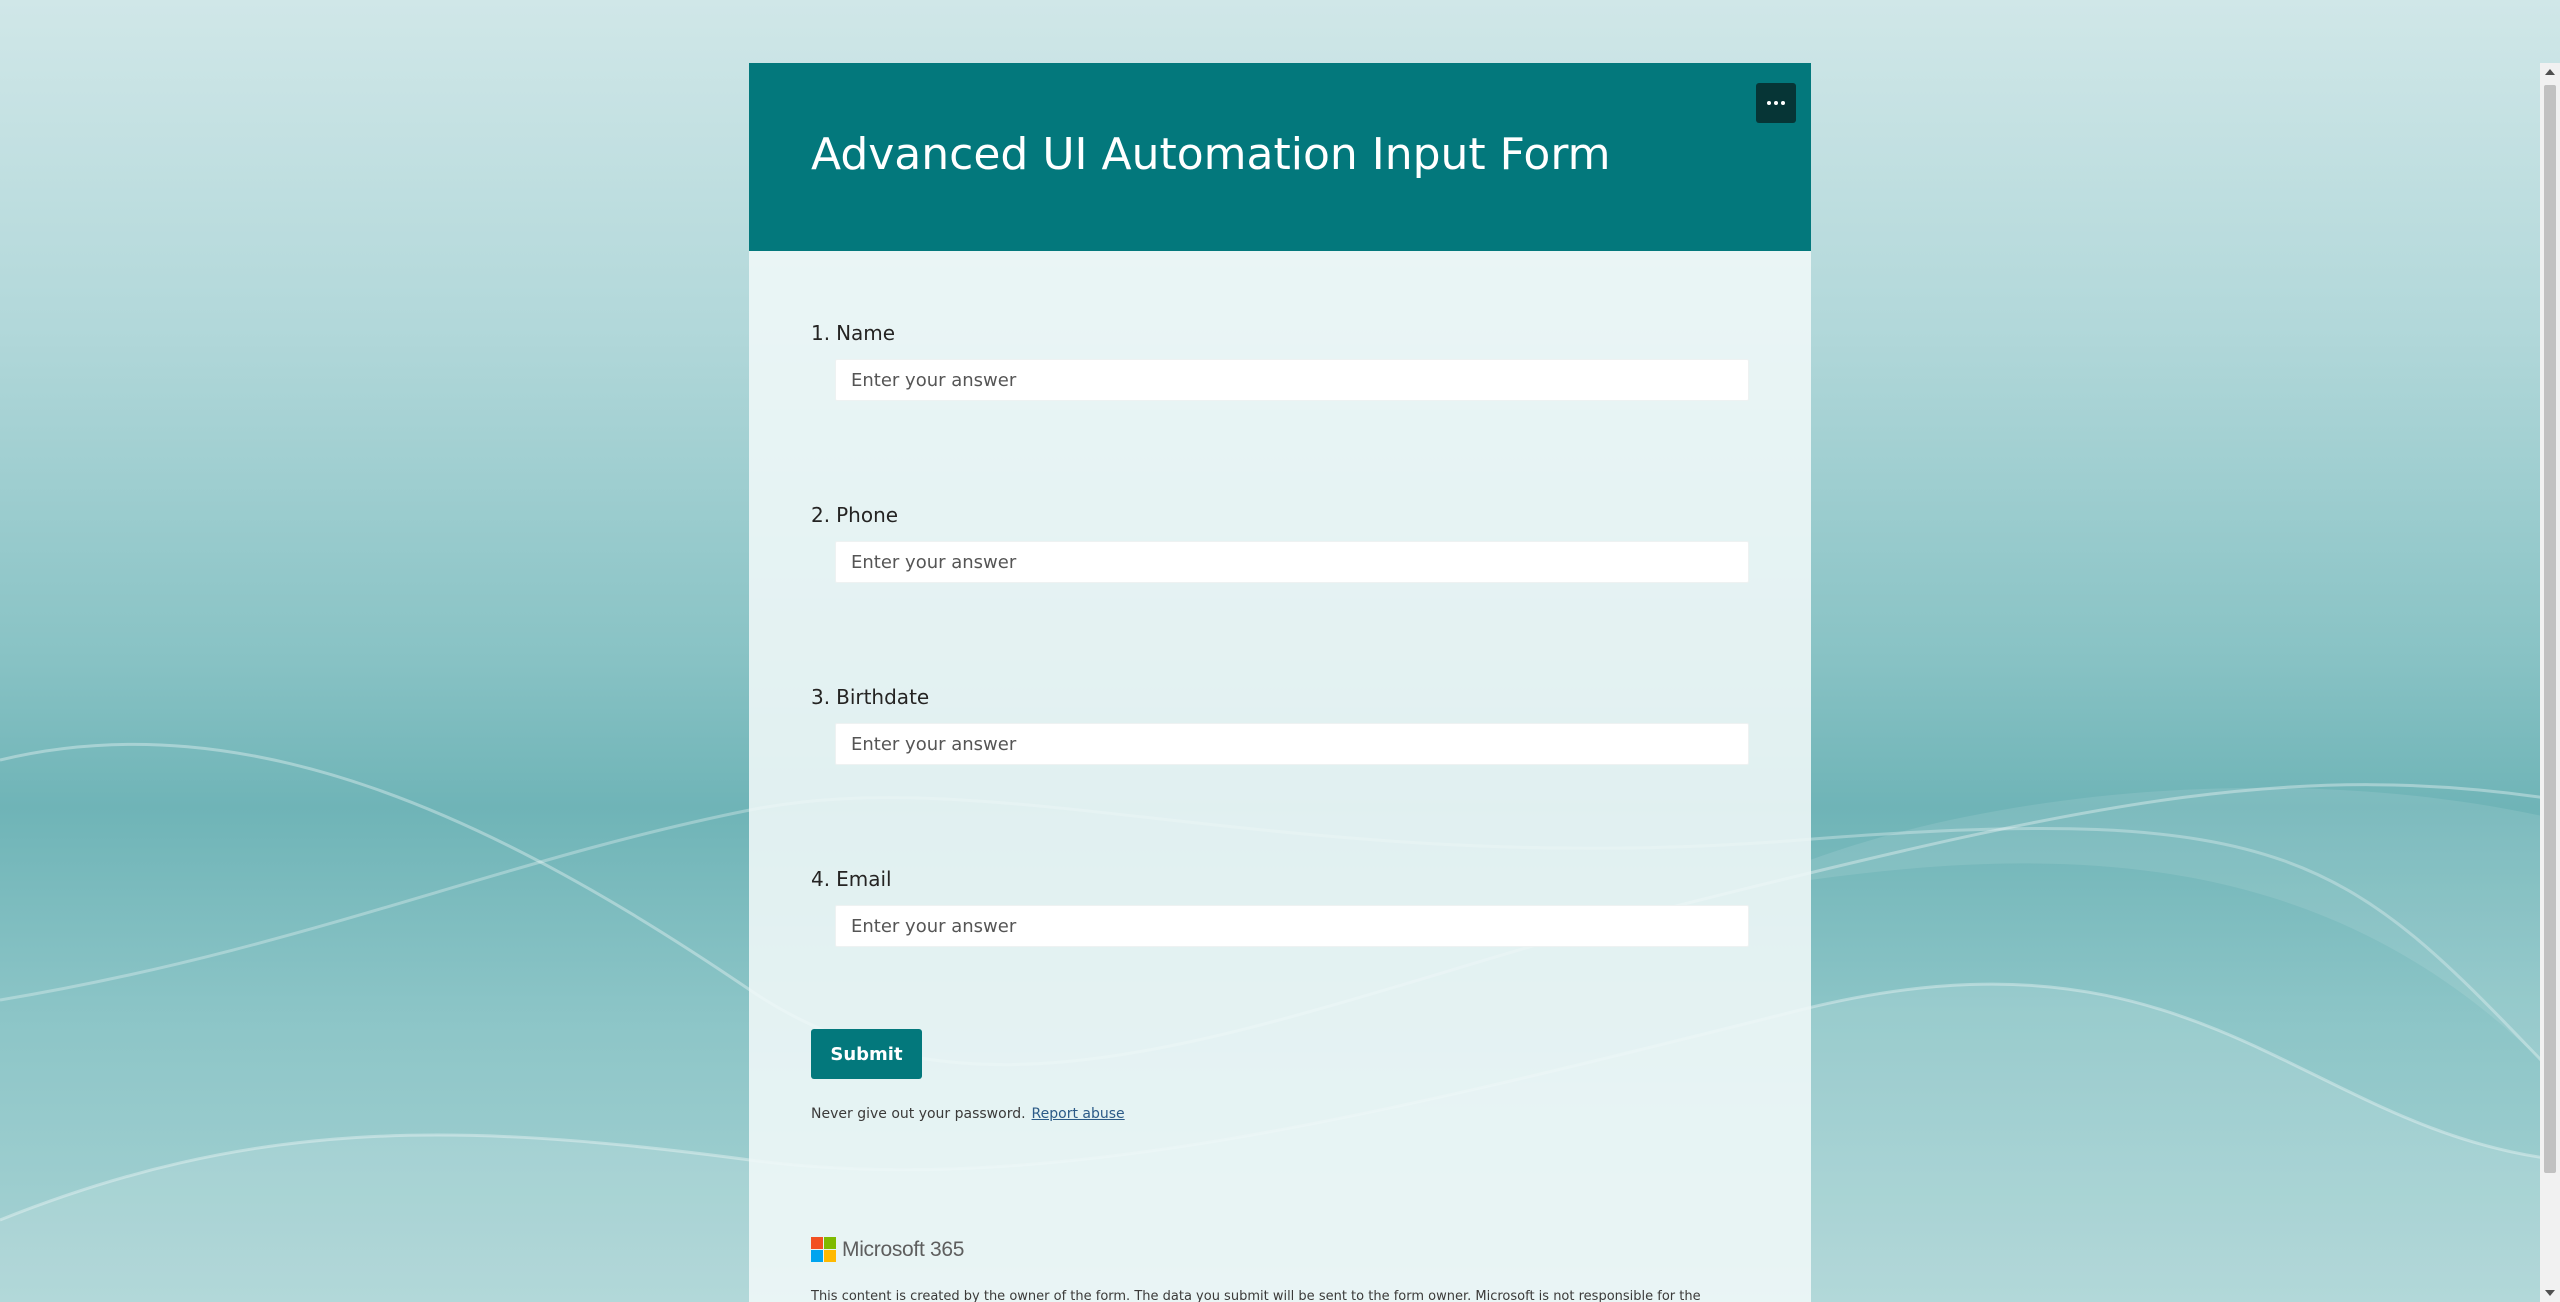 This screenshot has height=1302, width=2560. I want to click on question-title: 4. Email, so click(1281, 879).